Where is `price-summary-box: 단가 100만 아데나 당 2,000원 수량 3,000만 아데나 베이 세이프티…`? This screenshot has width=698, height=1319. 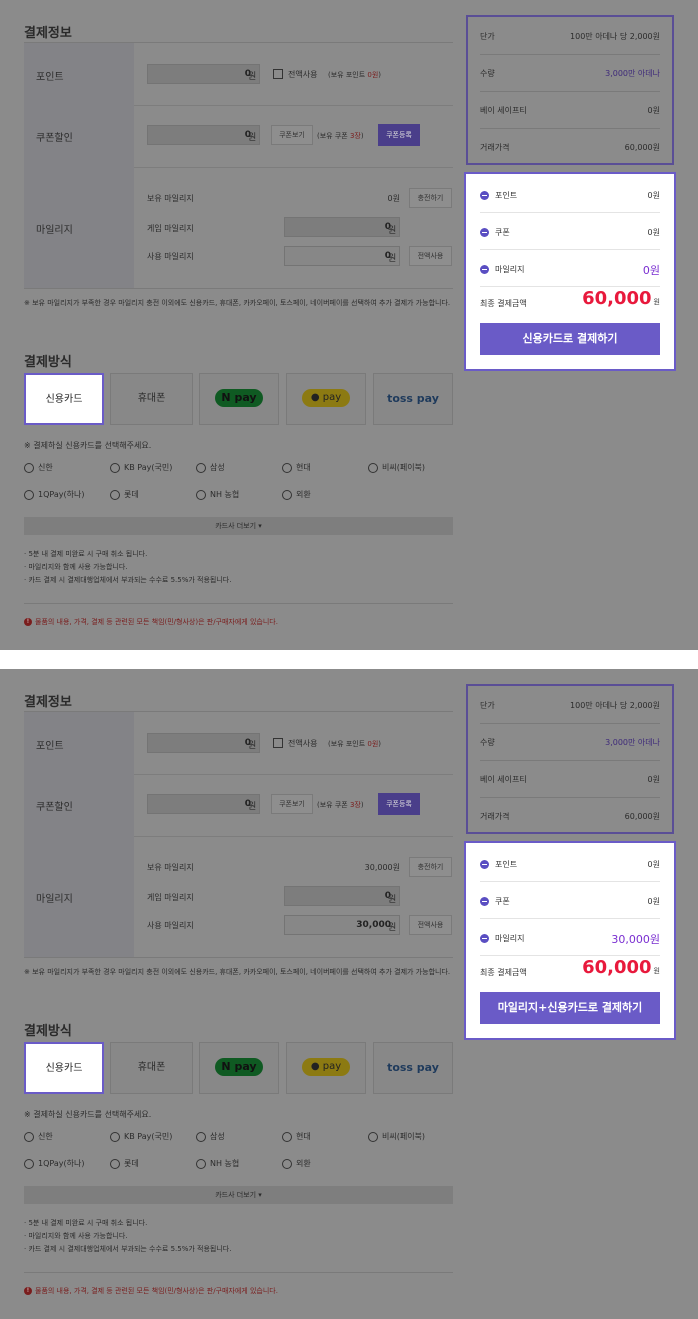 price-summary-box: 단가 100만 아데나 당 2,000원 수량 3,000만 아데나 베이 세이프티… is located at coordinates (570, 759).